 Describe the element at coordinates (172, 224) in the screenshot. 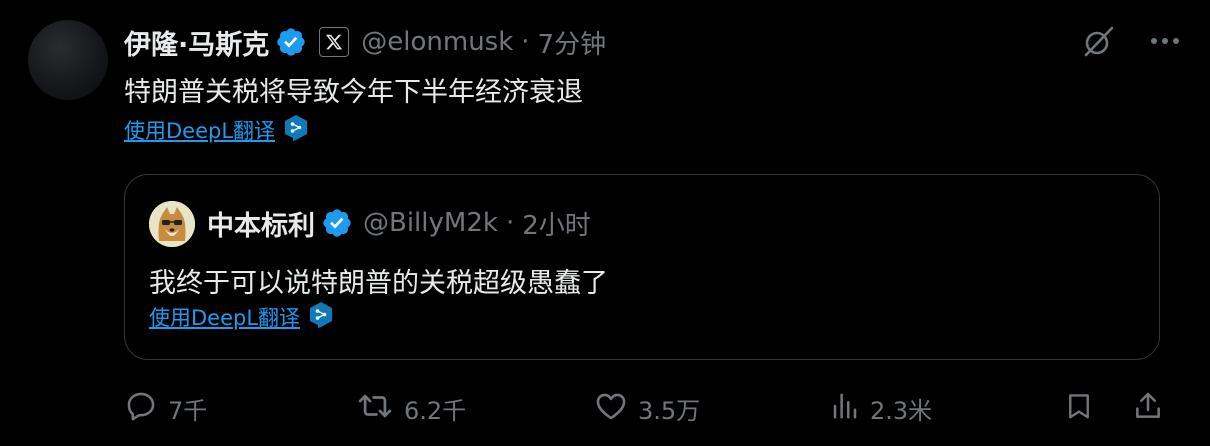

I see `quote-avatar` at that location.